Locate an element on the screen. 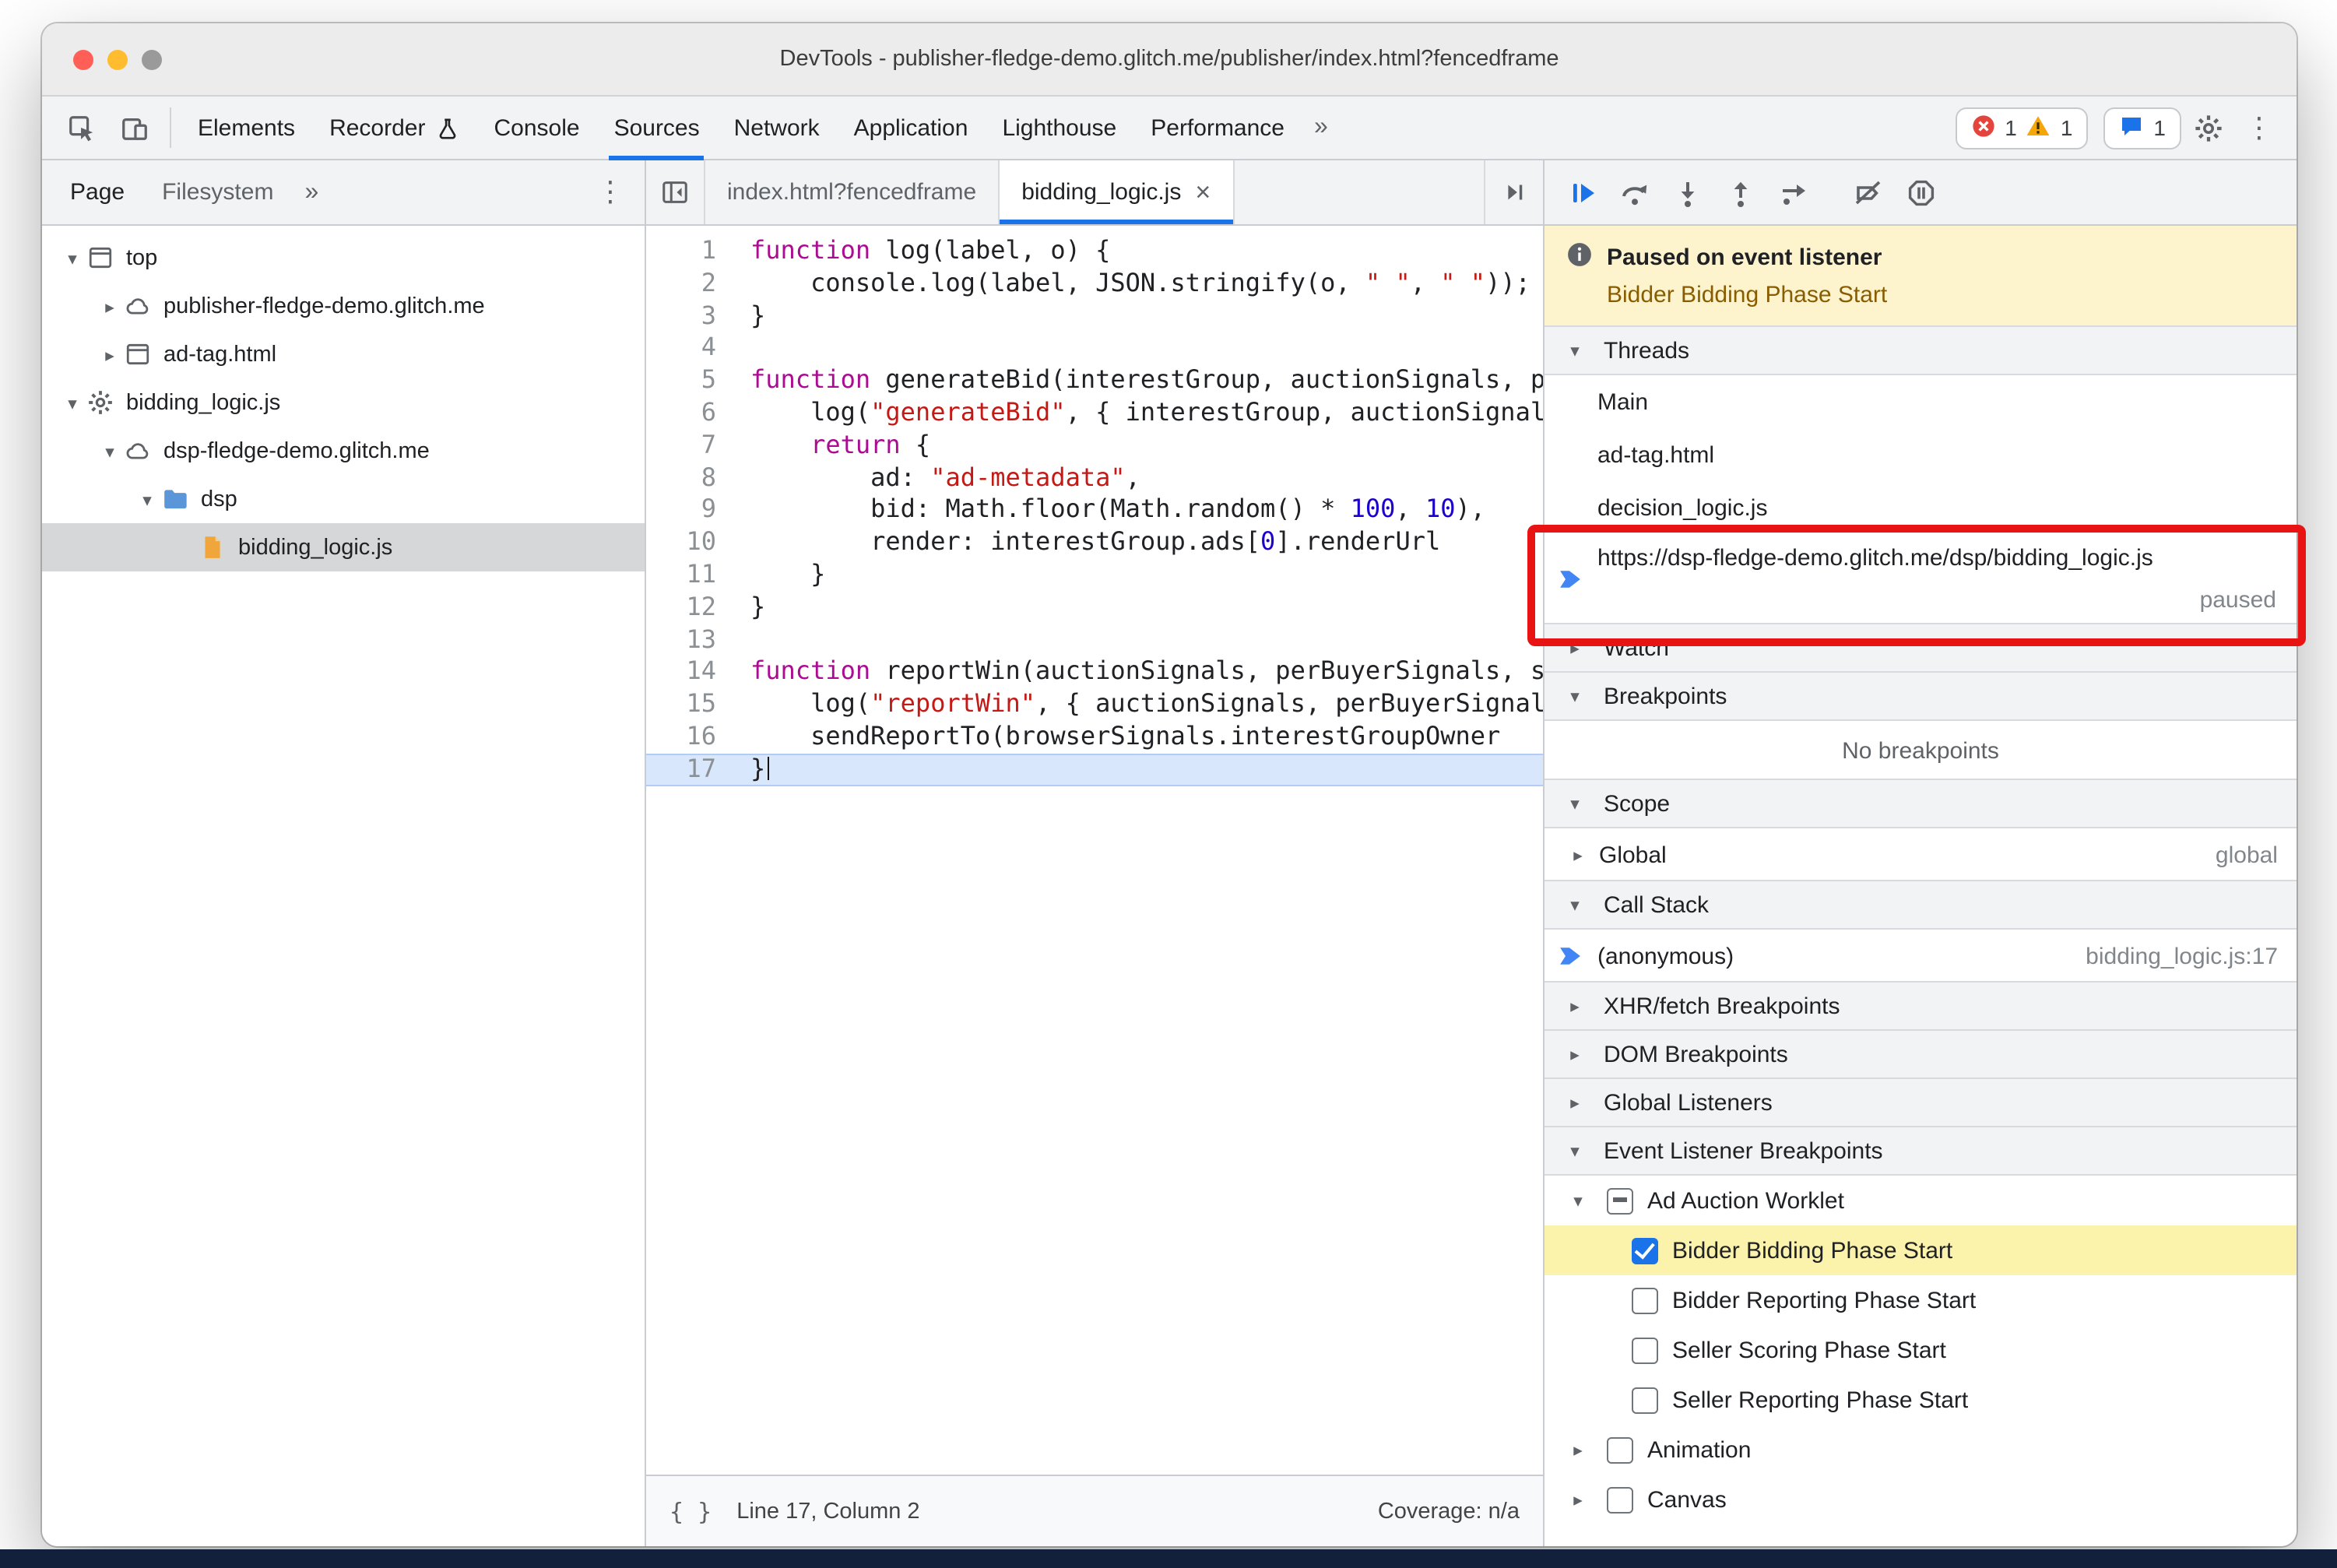  line-number: 13 is located at coordinates (691, 640).